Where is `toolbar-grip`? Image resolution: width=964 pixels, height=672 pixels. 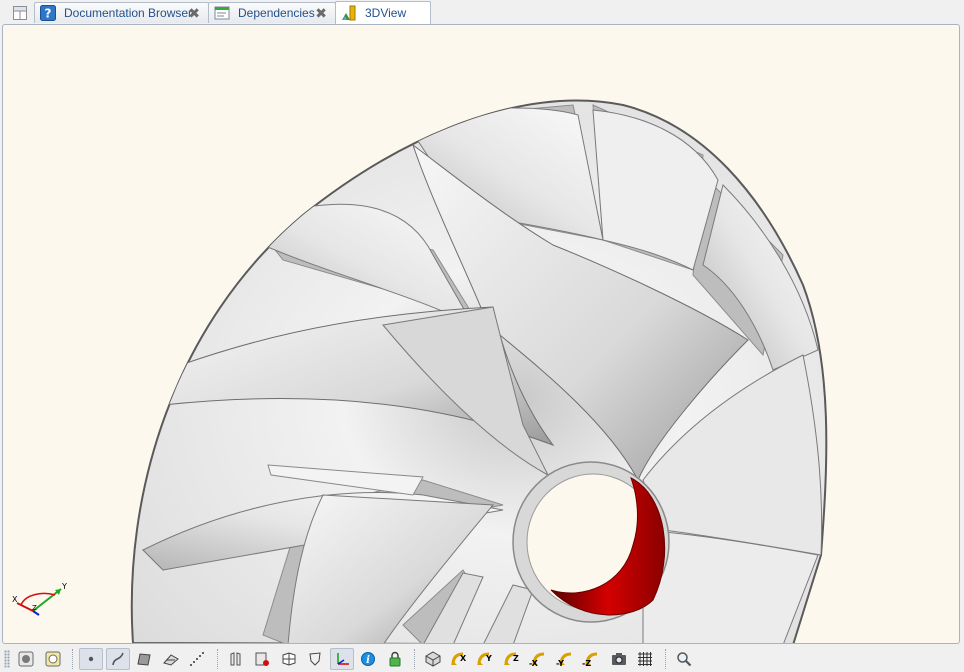 toolbar-grip is located at coordinates (7, 658).